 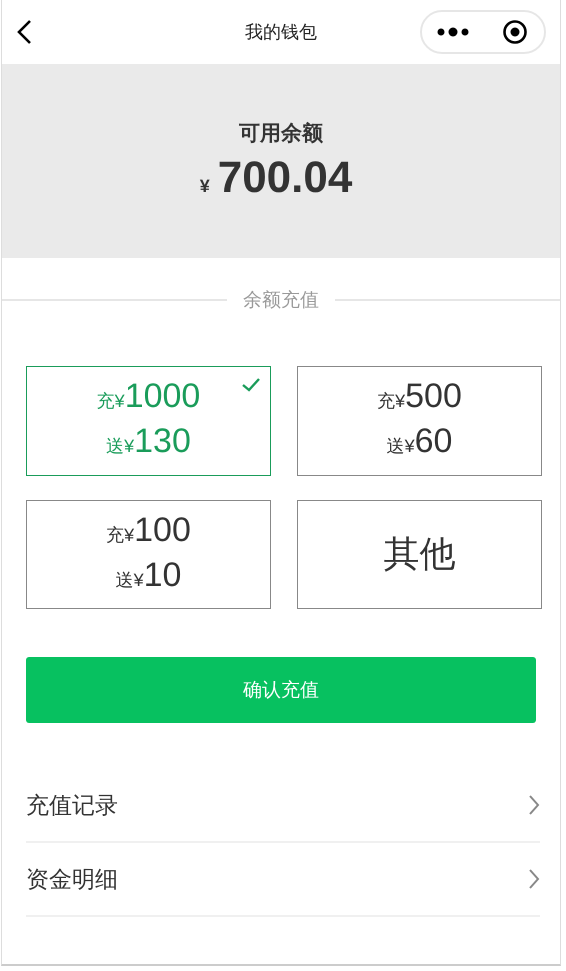 I want to click on bonus-amount: 130, so click(x=162, y=441).